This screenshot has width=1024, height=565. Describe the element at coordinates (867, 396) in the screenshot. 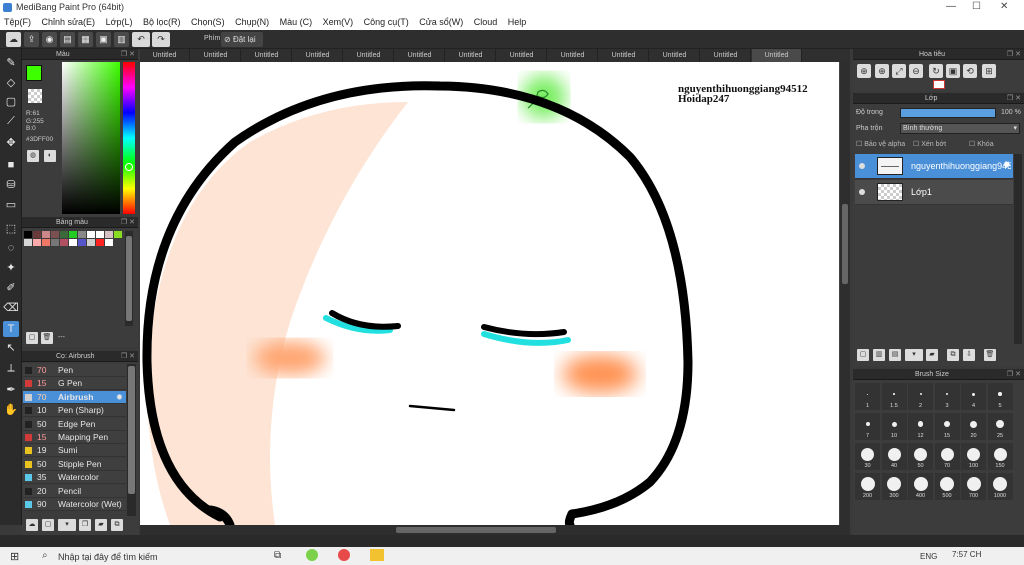

I see `brush-size-option: 1` at that location.